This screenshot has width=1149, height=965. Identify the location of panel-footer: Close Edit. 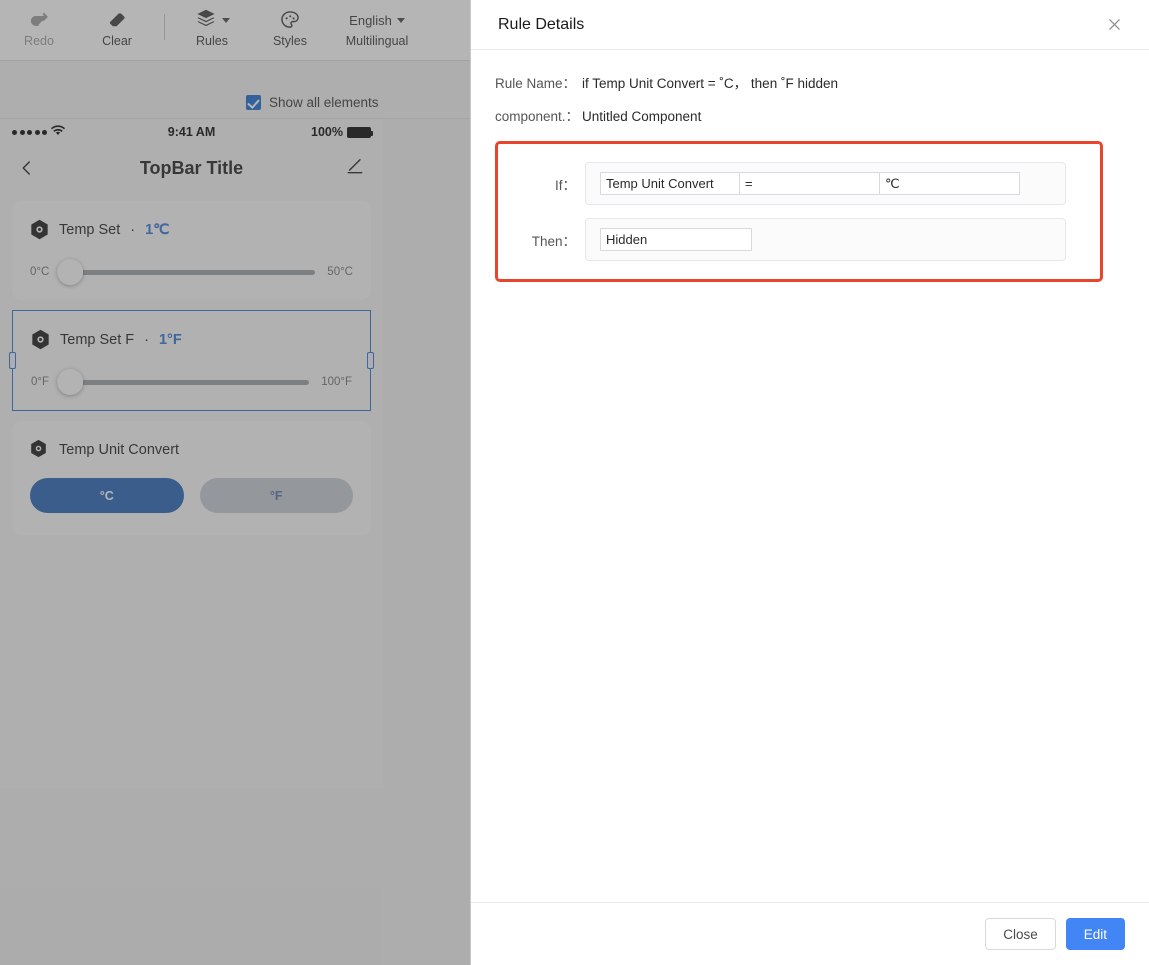
(810, 933).